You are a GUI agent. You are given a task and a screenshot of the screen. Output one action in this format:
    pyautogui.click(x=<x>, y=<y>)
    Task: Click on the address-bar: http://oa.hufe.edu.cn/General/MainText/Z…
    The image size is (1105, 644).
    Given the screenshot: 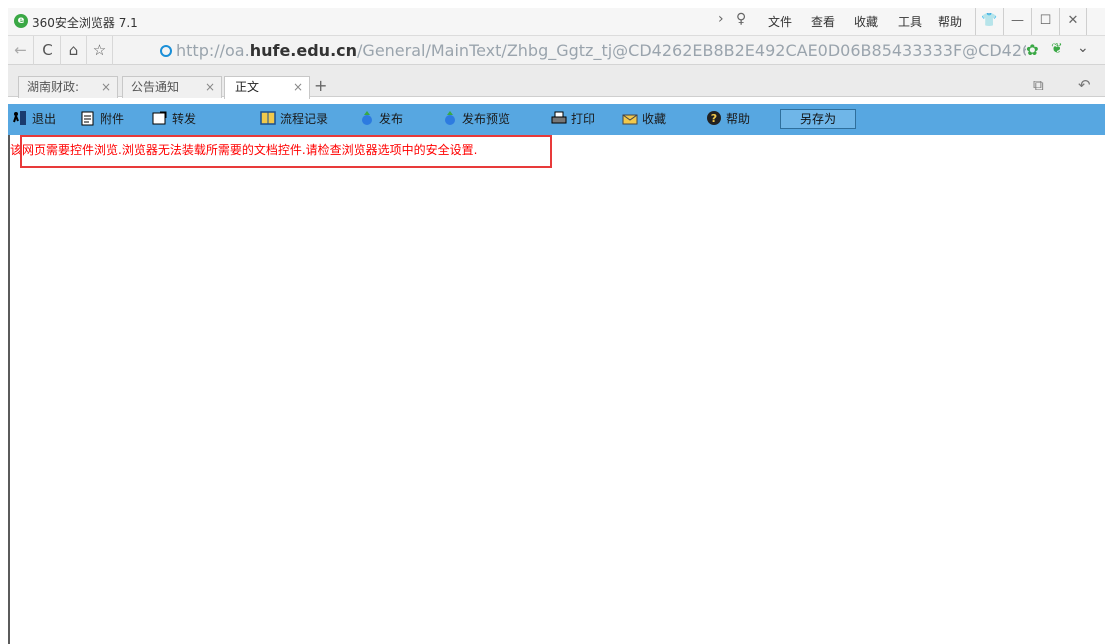 What is the action you would take?
    pyautogui.click(x=601, y=50)
    